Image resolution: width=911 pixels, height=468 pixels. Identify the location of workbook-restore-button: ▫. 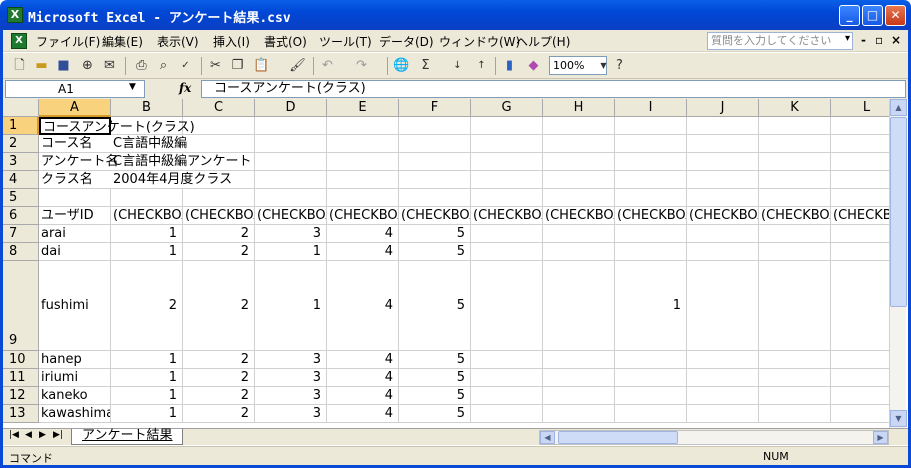
(879, 40).